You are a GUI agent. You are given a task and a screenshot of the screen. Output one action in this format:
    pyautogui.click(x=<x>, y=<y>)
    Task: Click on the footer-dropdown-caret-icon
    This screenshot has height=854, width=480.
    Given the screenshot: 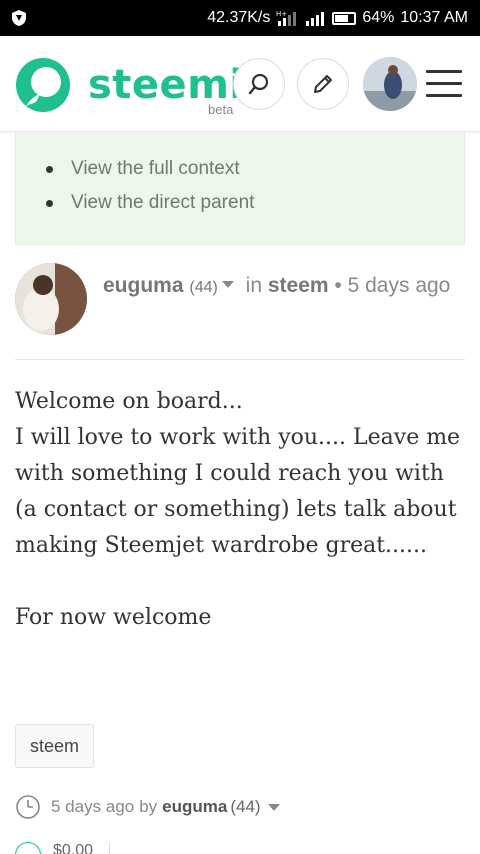 What is the action you would take?
    pyautogui.click(x=273, y=807)
    